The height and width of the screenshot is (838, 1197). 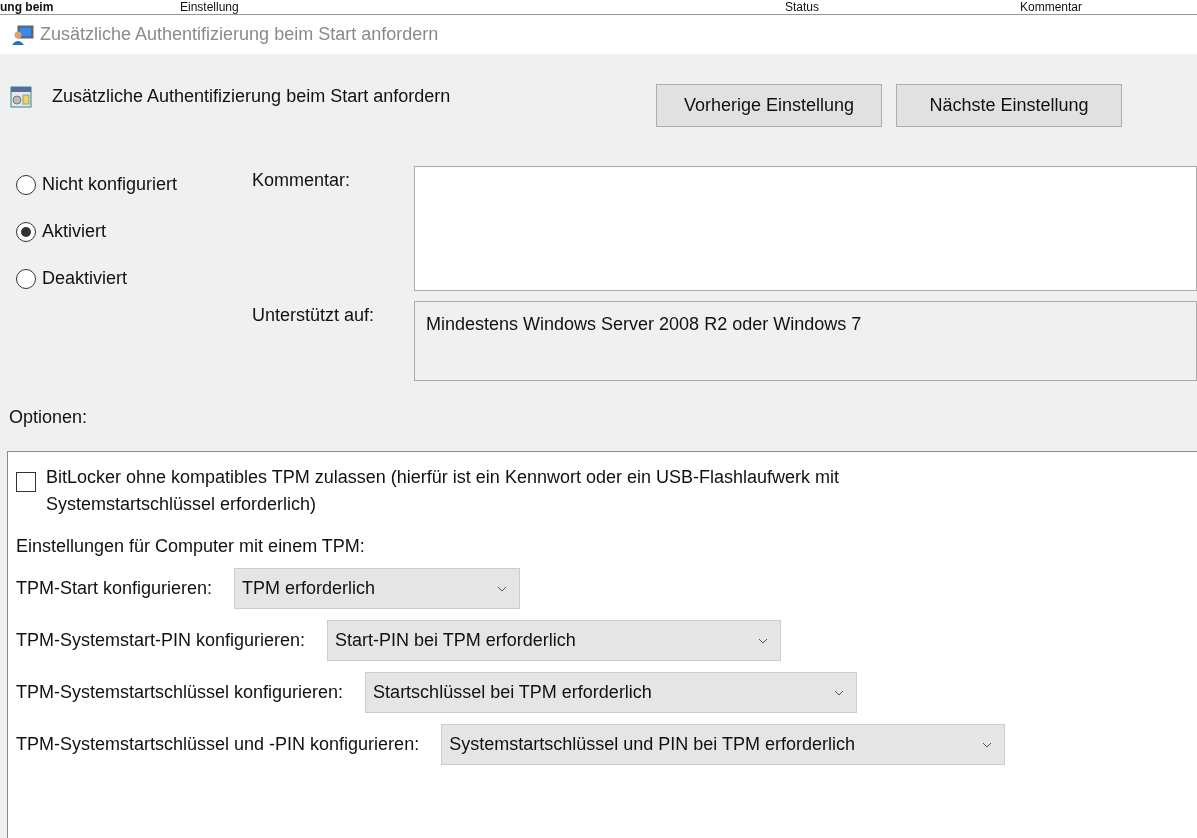 What do you see at coordinates (48, 417) in the screenshot?
I see `section-label: Optionen:` at bounding box center [48, 417].